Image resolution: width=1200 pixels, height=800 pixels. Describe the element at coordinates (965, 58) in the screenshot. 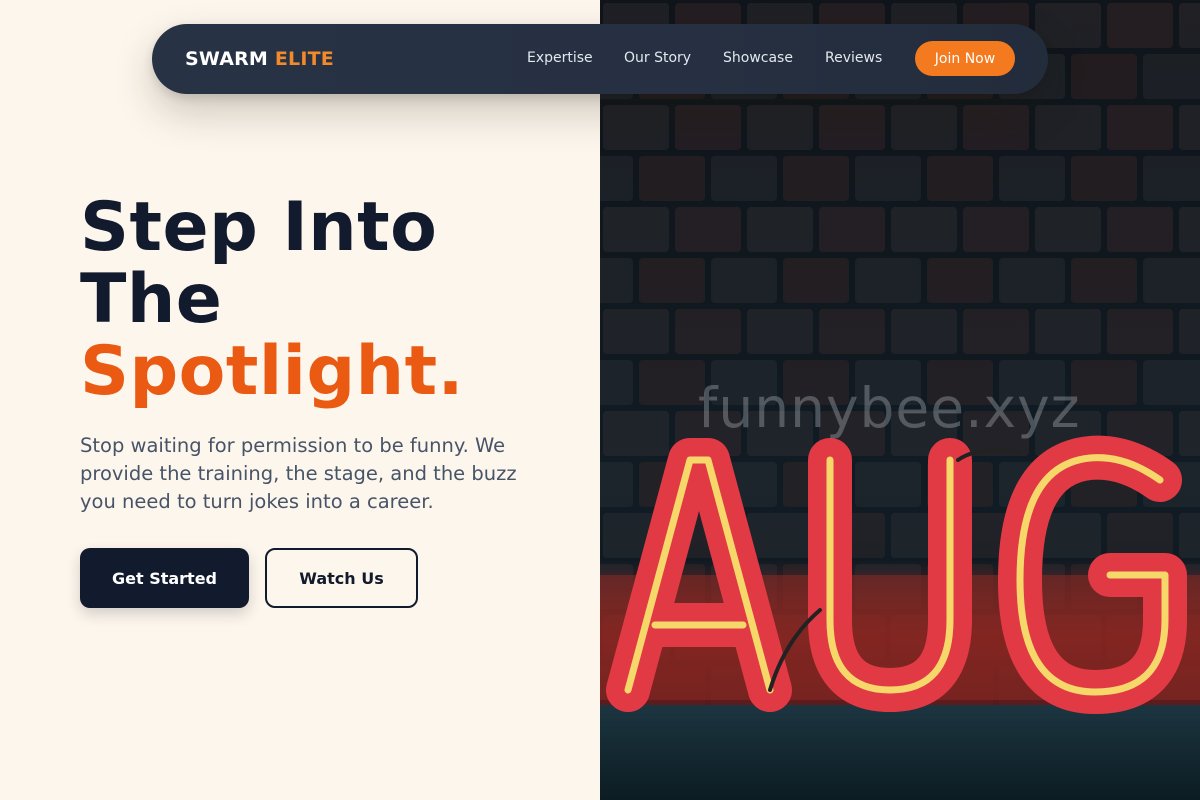

I see `join-now-button: Join Now` at that location.